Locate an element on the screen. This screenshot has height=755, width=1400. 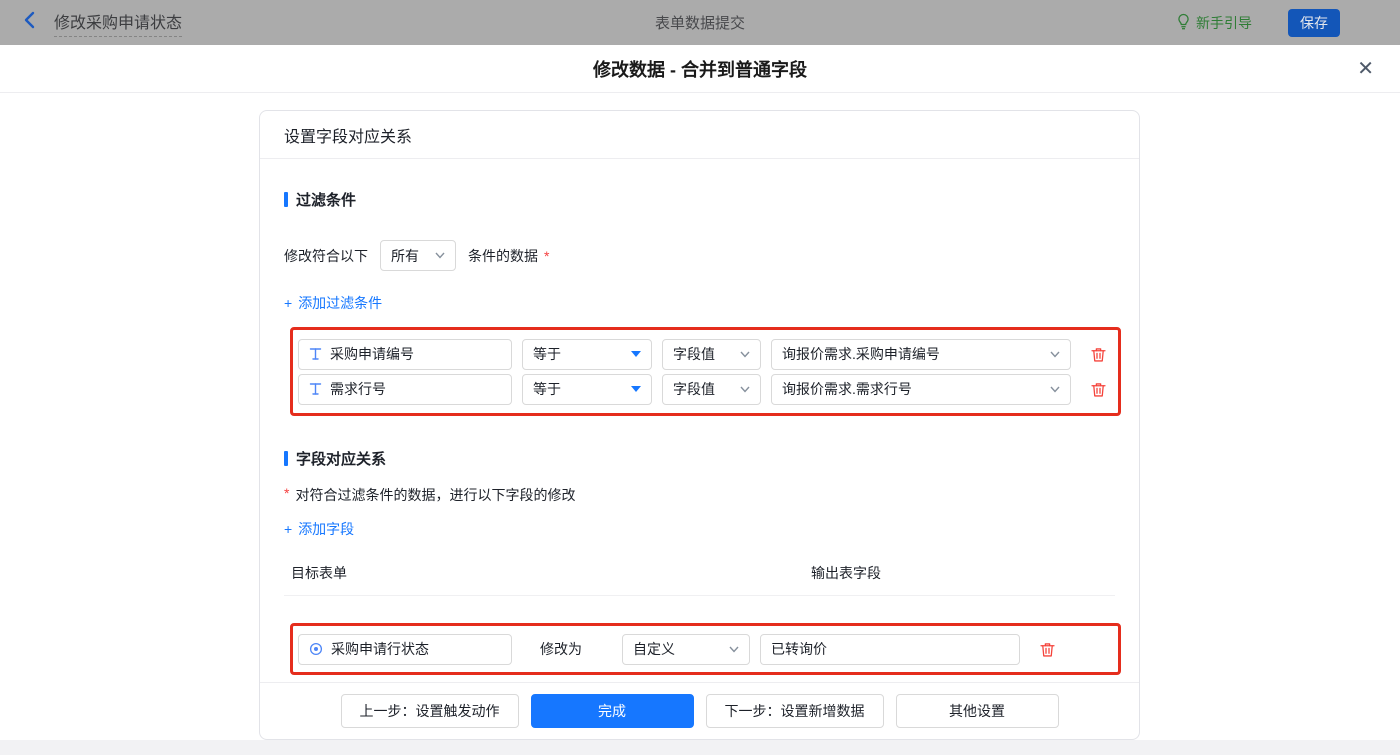
mapping-row: 采购申请行状态 修改为 自定义 已转询价 is located at coordinates (705, 649).